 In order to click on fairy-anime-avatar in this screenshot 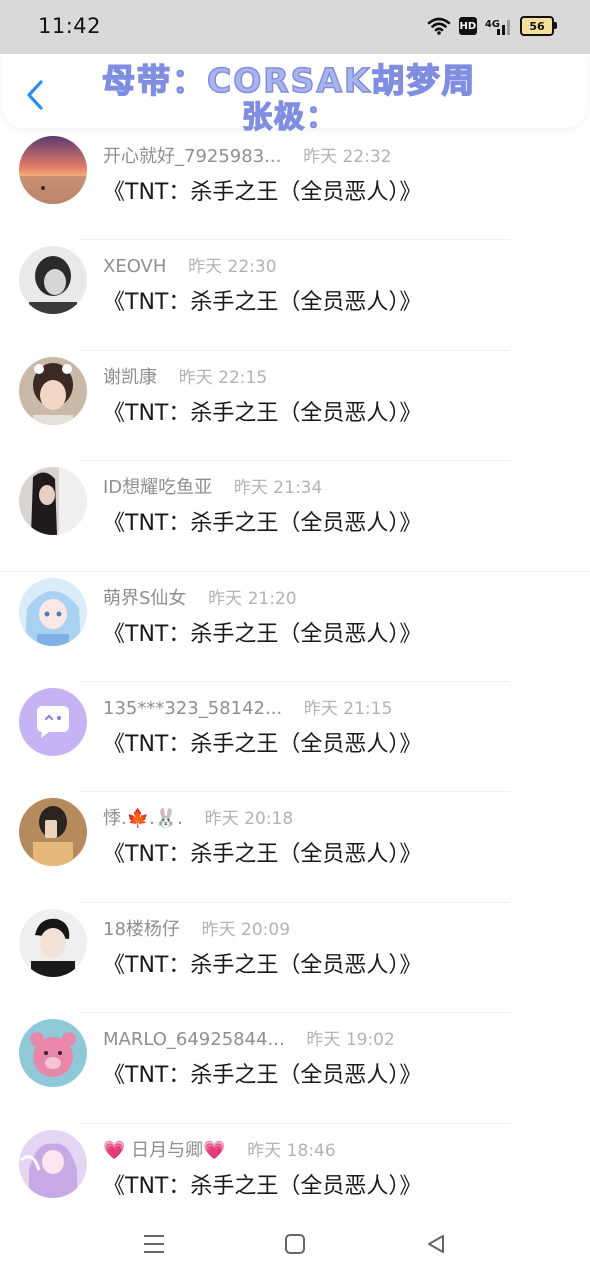, I will do `click(53, 1163)`.